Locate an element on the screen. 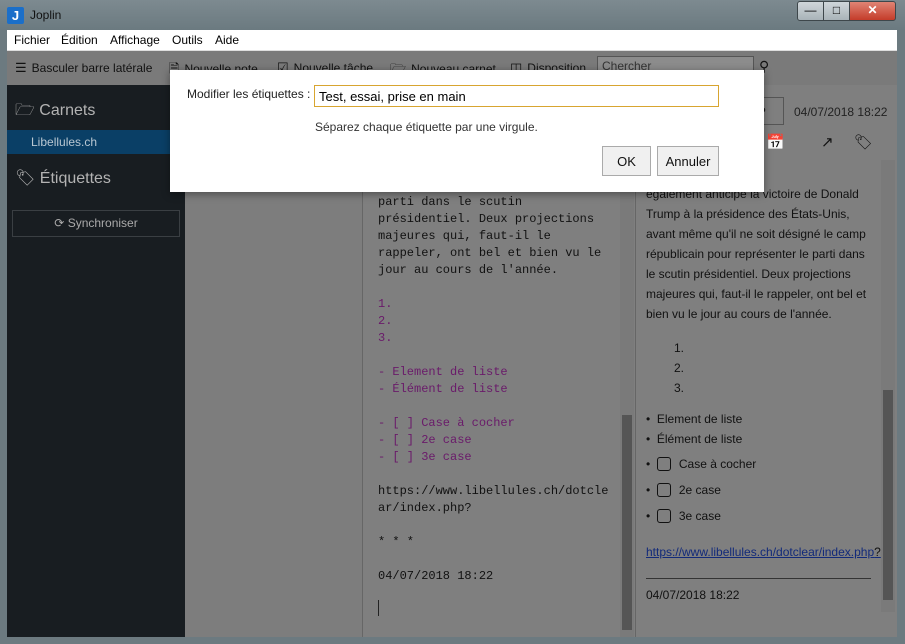 This screenshot has width=905, height=644. tags-heading: 🏷 Étiquettes is located at coordinates (63, 178).